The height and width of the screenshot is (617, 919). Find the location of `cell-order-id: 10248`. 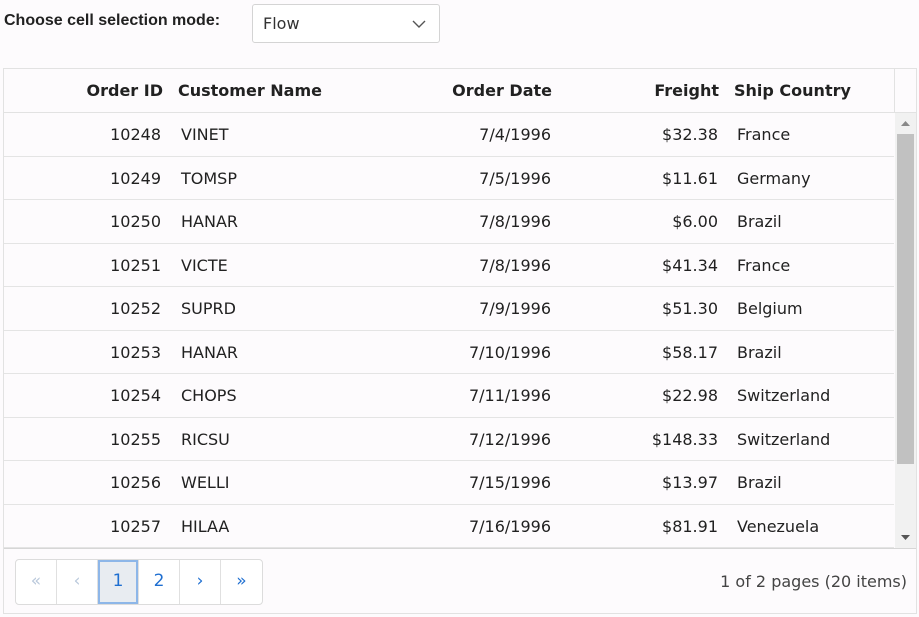

cell-order-id: 10248 is located at coordinates (82, 135).